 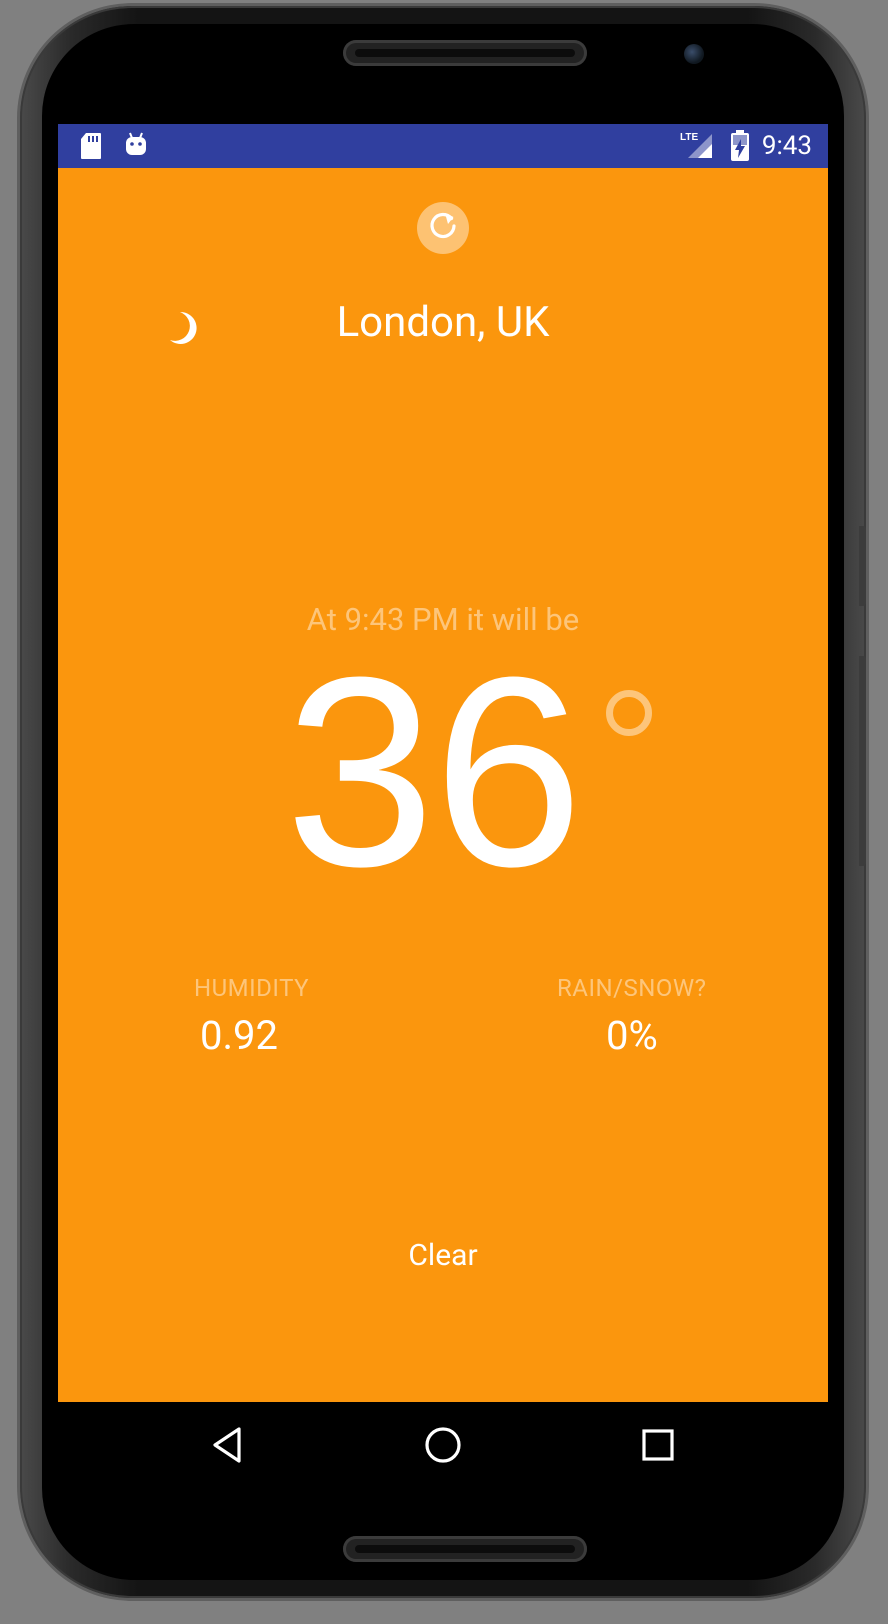 What do you see at coordinates (465, 53) in the screenshot?
I see `top-speaker` at bounding box center [465, 53].